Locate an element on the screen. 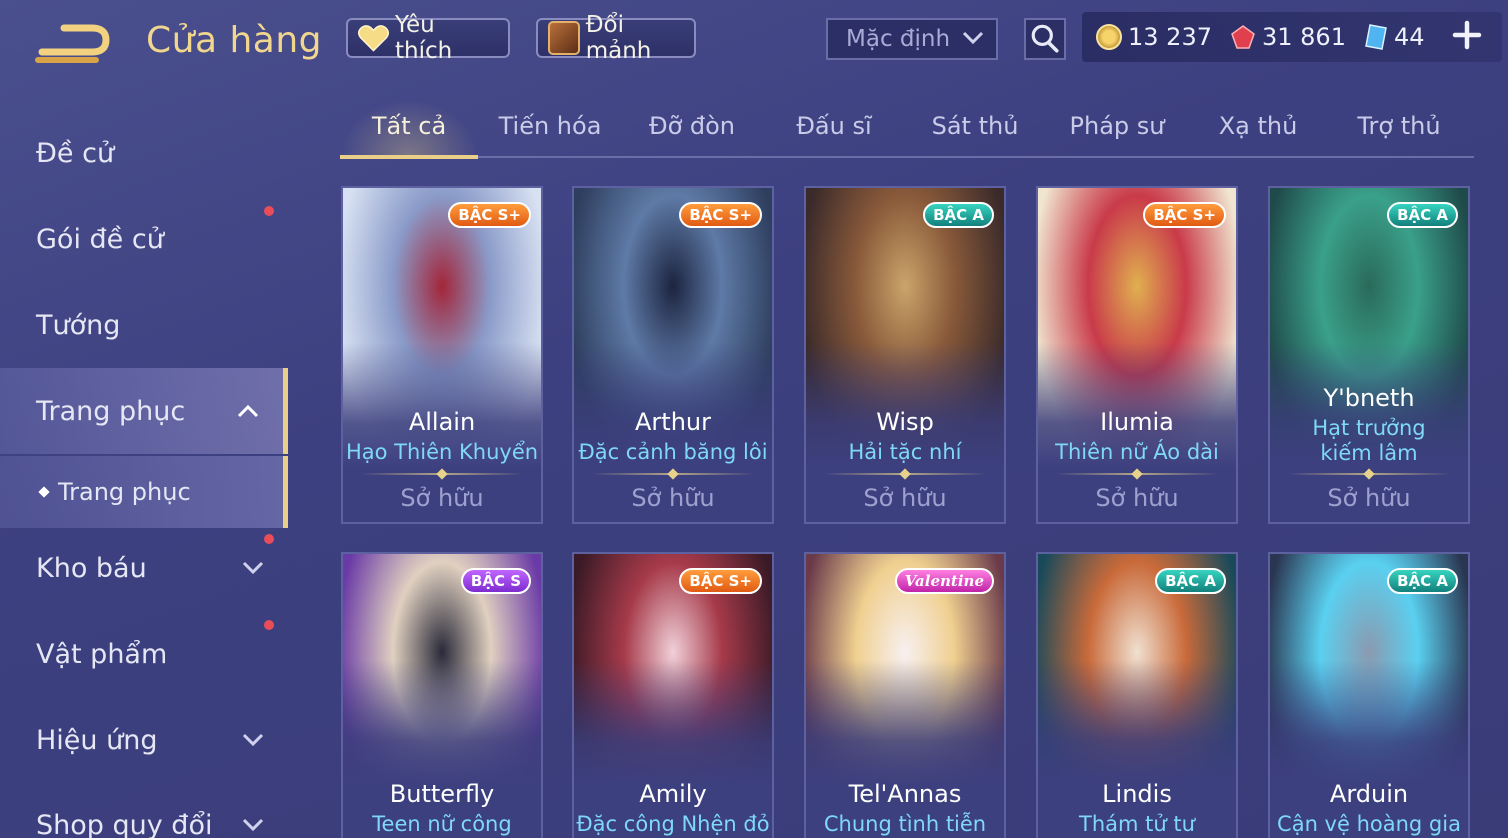  skin-card: BẬC S+ Allain Hạo Thiên Khuyển Sở hữu is located at coordinates (442, 355).